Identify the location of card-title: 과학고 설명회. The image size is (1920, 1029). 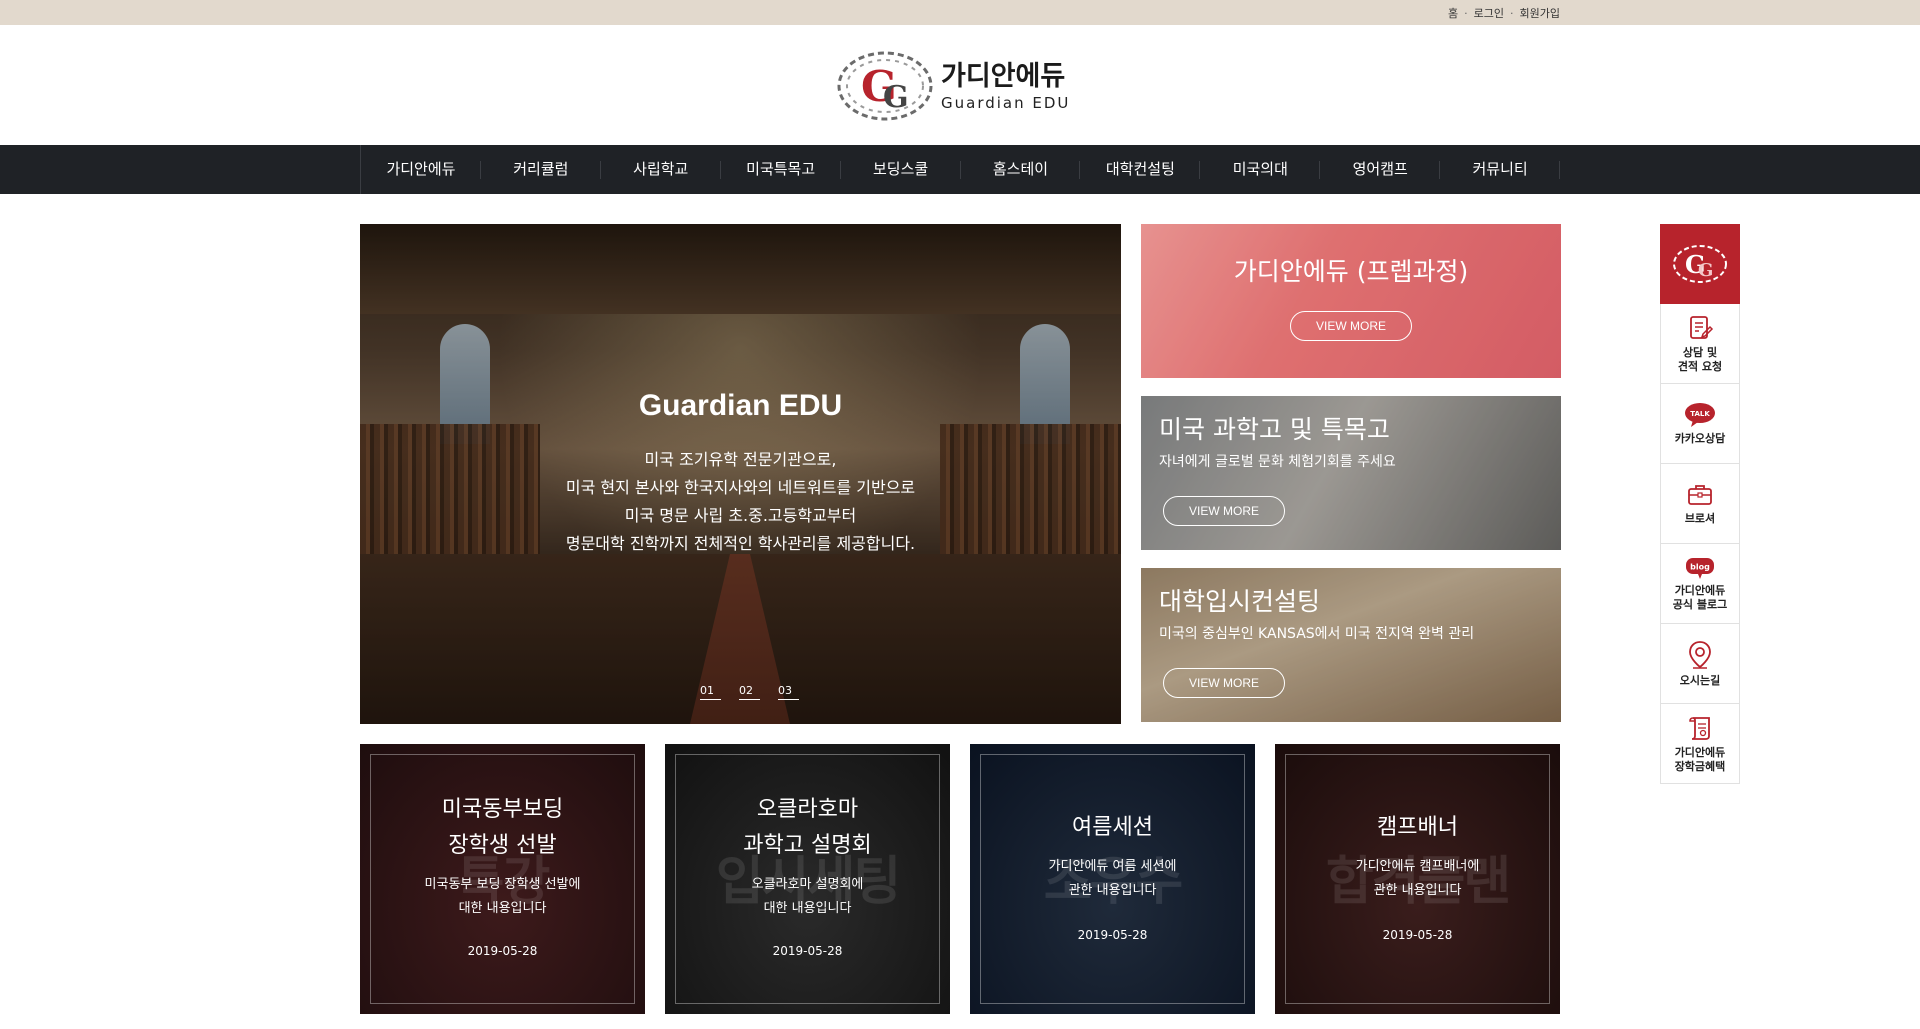
(807, 845).